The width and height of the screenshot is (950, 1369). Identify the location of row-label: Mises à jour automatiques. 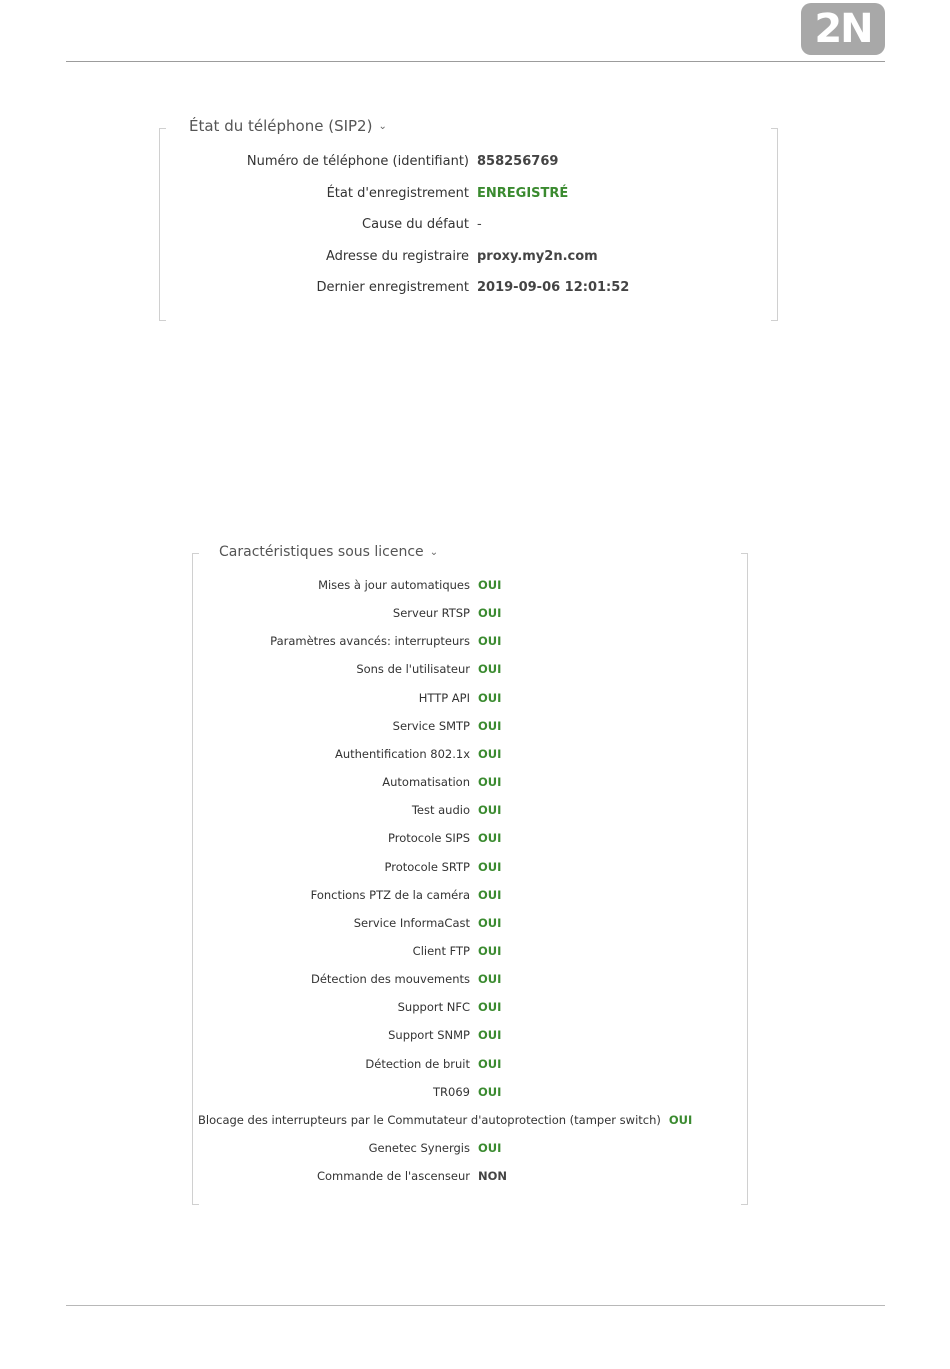
(394, 585).